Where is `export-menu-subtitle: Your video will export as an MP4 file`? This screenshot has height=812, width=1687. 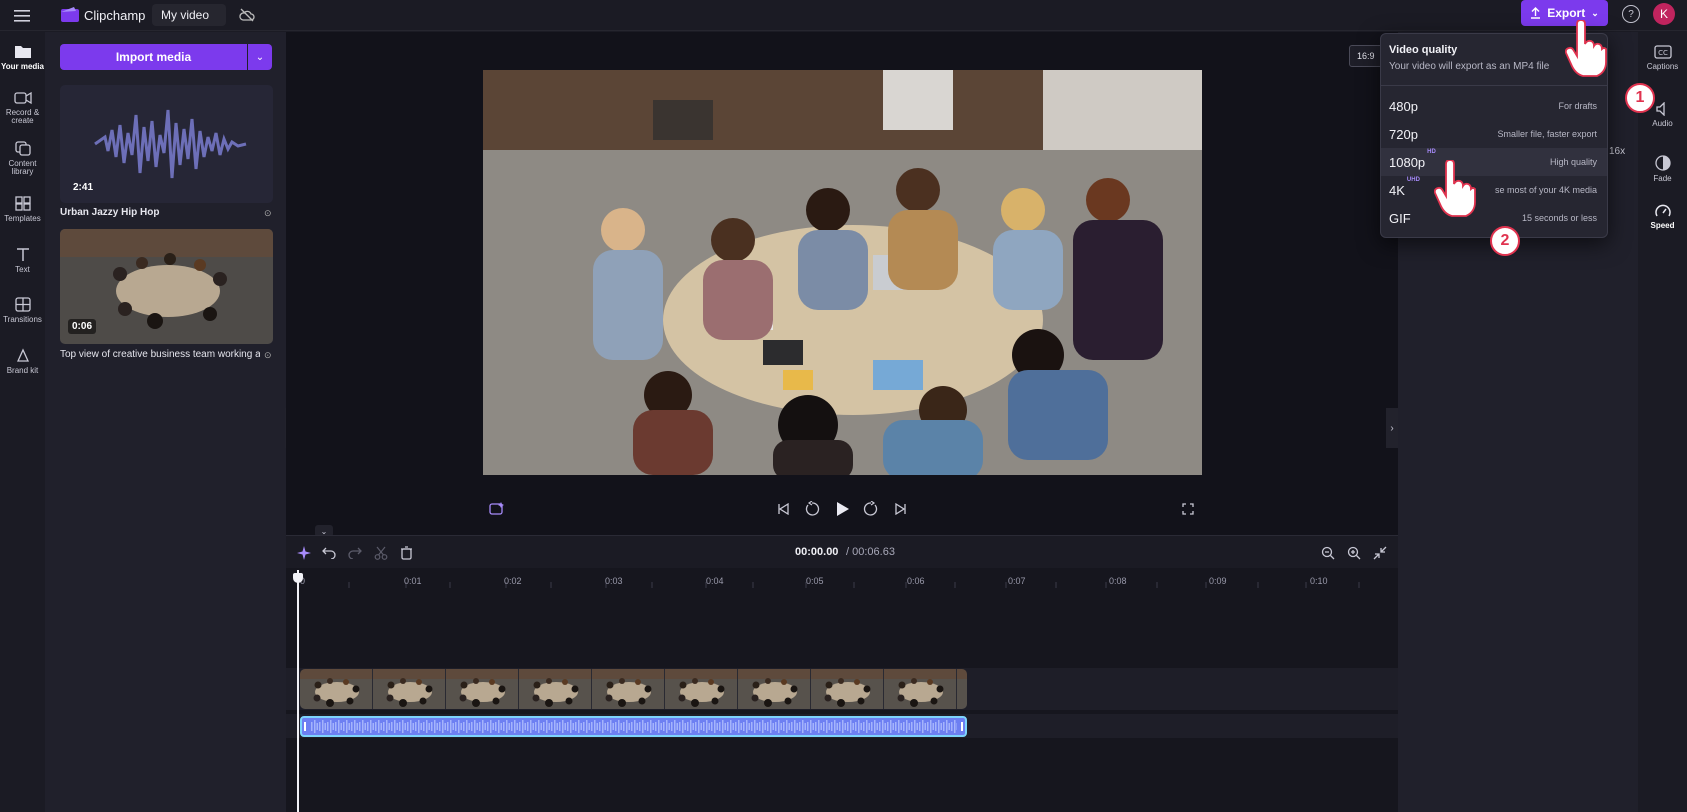
export-menu-subtitle: Your video will export as an MP4 file is located at coordinates (1469, 66).